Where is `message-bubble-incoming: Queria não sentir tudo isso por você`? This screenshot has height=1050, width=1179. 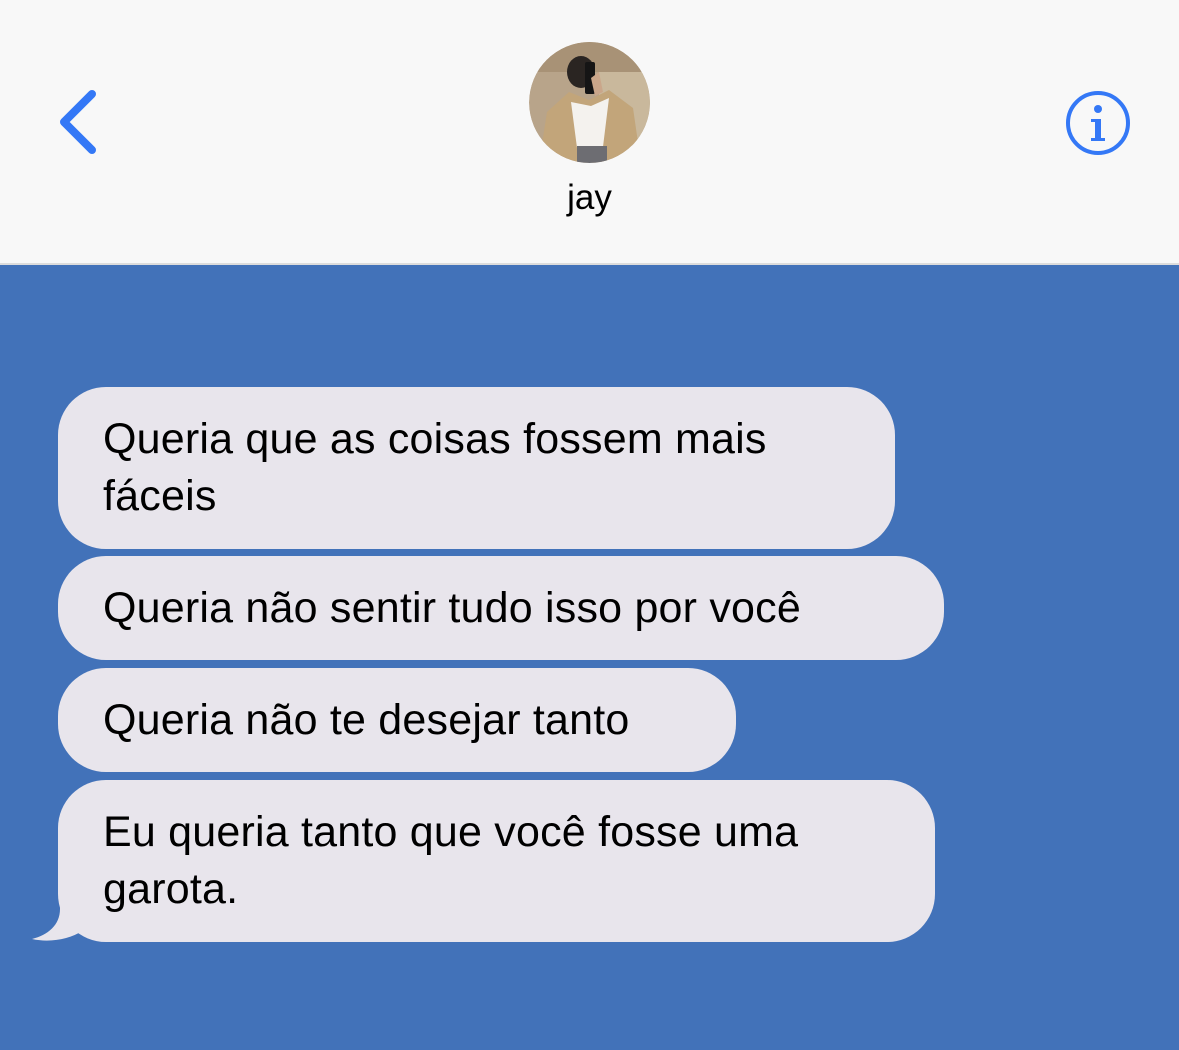 message-bubble-incoming: Queria não sentir tudo isso por você is located at coordinates (501, 608).